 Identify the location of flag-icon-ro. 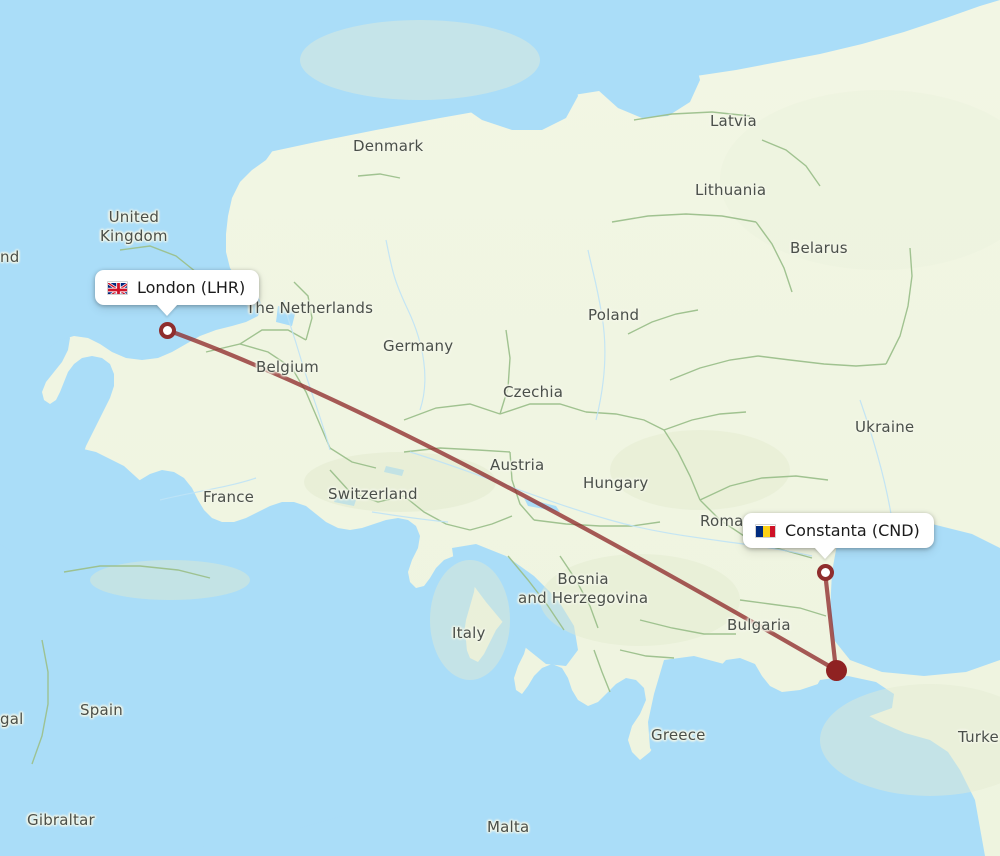
(765, 530).